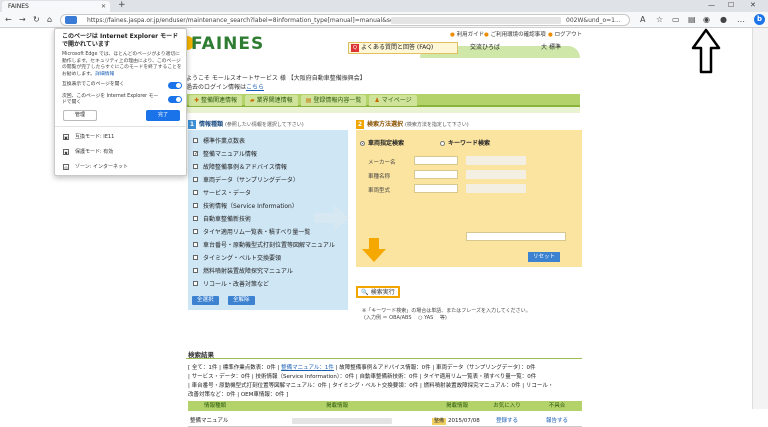  What do you see at coordinates (384, 358) in the screenshot?
I see `results-divider` at bounding box center [384, 358].